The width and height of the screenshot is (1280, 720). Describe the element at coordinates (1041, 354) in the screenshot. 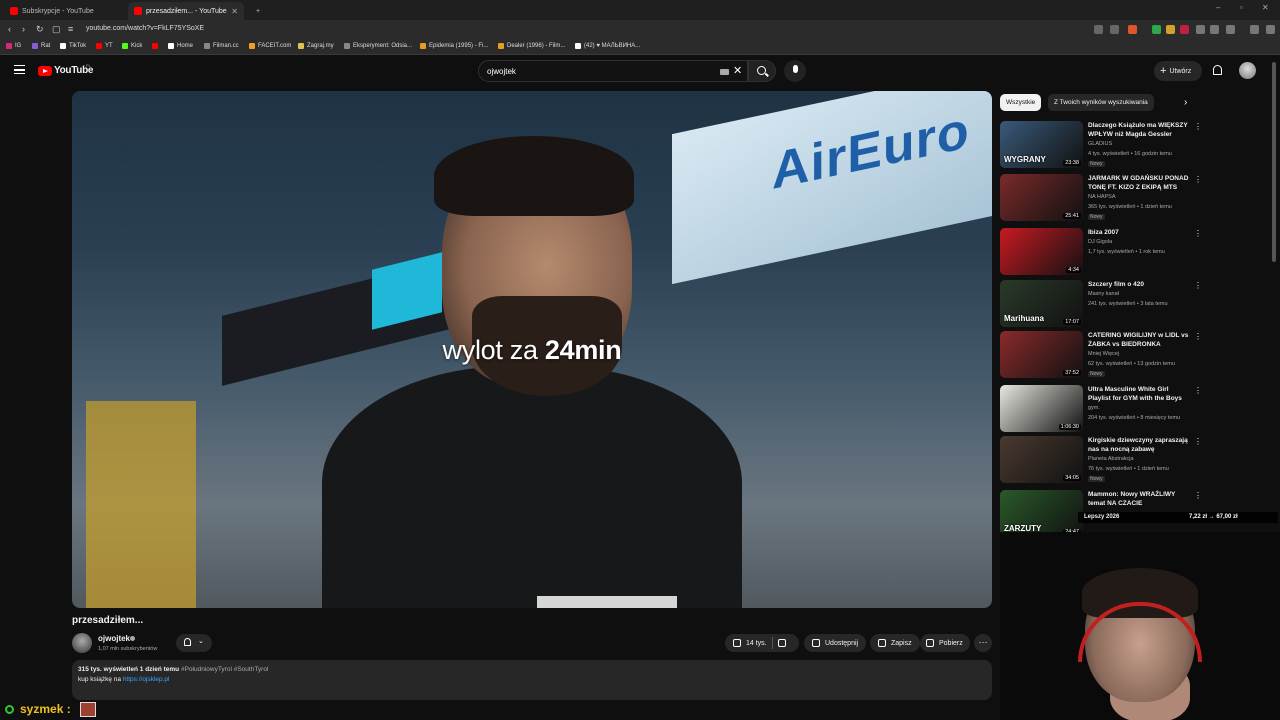

I see `video-thumbnail: 37:52` at that location.